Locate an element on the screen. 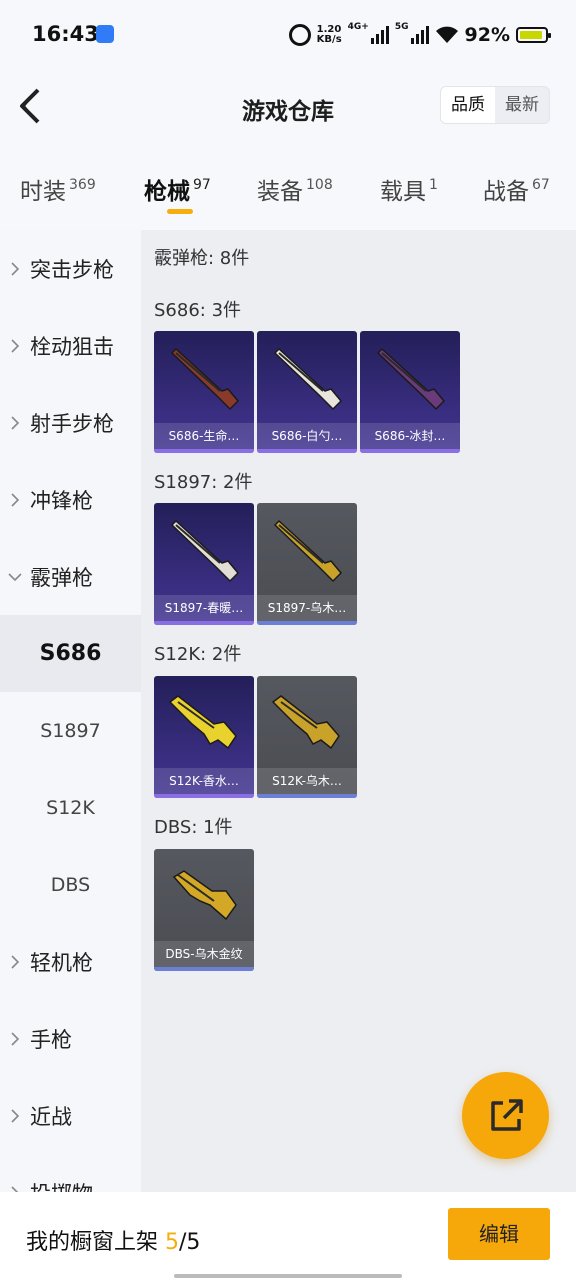 The width and height of the screenshot is (576, 1280). status-bar: 16:43 1.20 KB/s 4G+ 5G 92% is located at coordinates (288, 33).